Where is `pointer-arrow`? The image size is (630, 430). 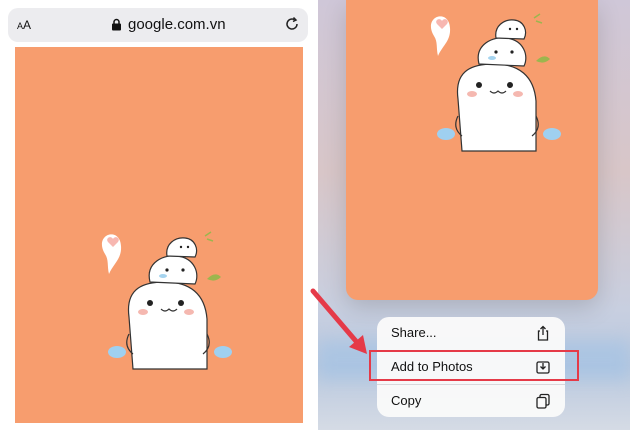 pointer-arrow is located at coordinates (338, 321).